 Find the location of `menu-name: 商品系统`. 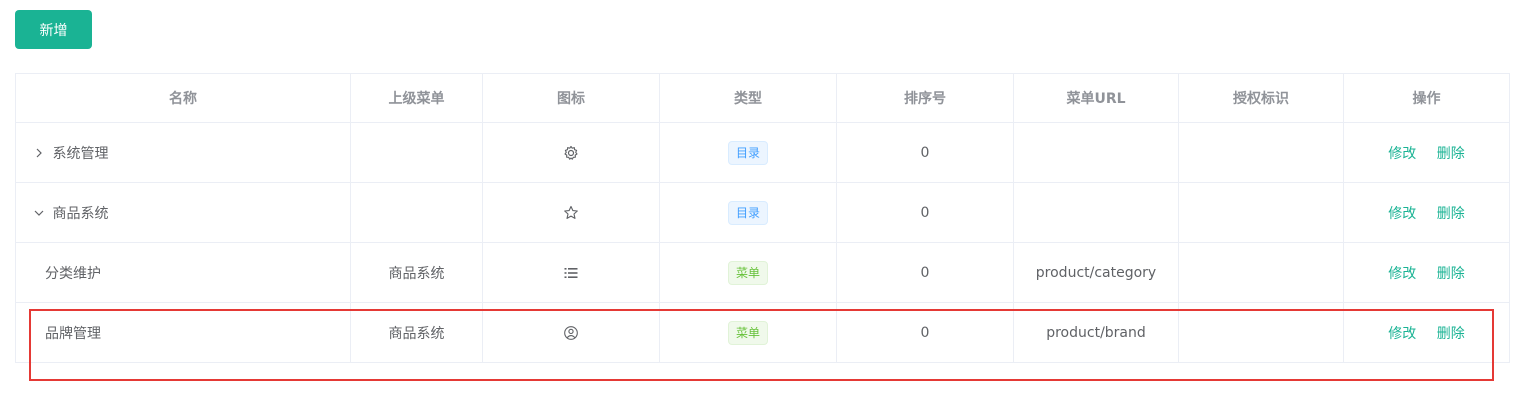

menu-name: 商品系统 is located at coordinates (80, 213).